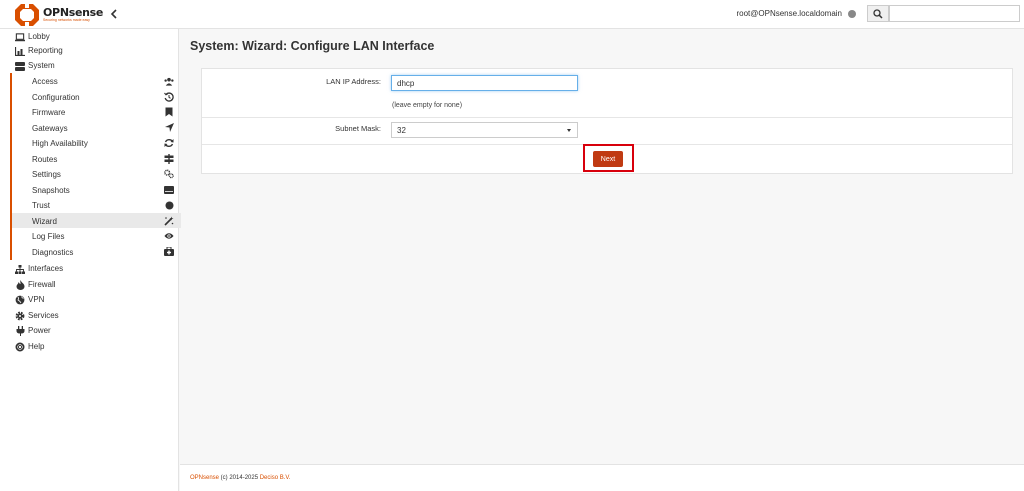 Image resolution: width=1024 pixels, height=491 pixels. What do you see at coordinates (51, 190) in the screenshot?
I see `sidebar-item-label: Snapshots` at bounding box center [51, 190].